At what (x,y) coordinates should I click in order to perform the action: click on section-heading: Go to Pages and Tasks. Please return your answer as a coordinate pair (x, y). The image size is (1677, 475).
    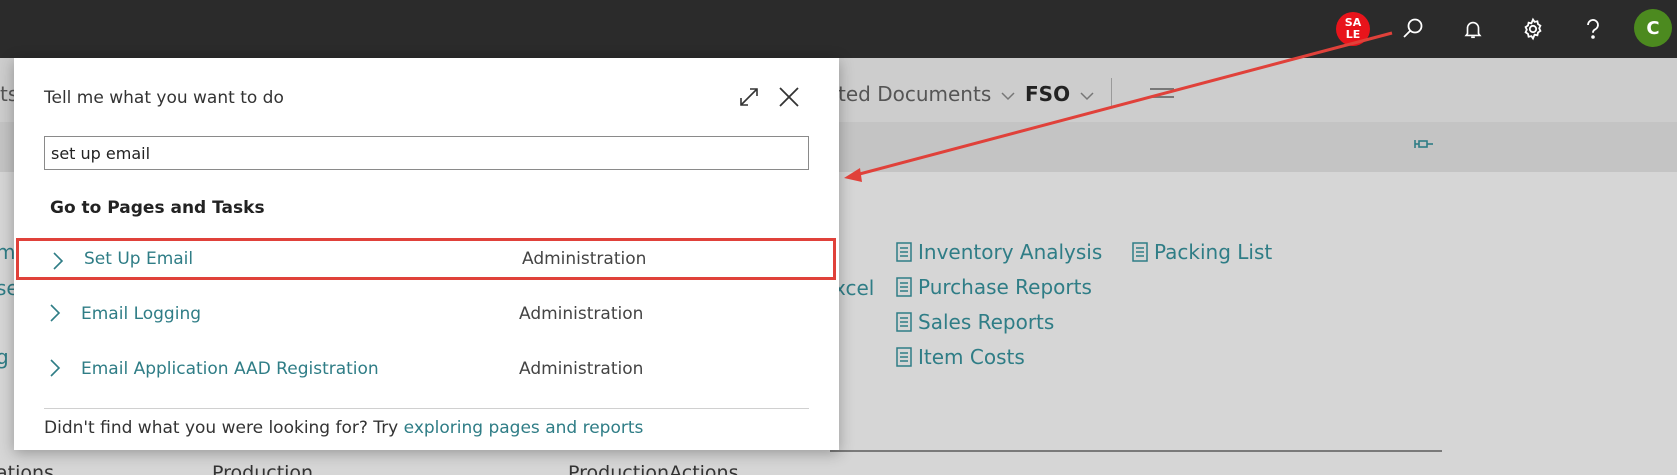
    Looking at the image, I should click on (157, 208).